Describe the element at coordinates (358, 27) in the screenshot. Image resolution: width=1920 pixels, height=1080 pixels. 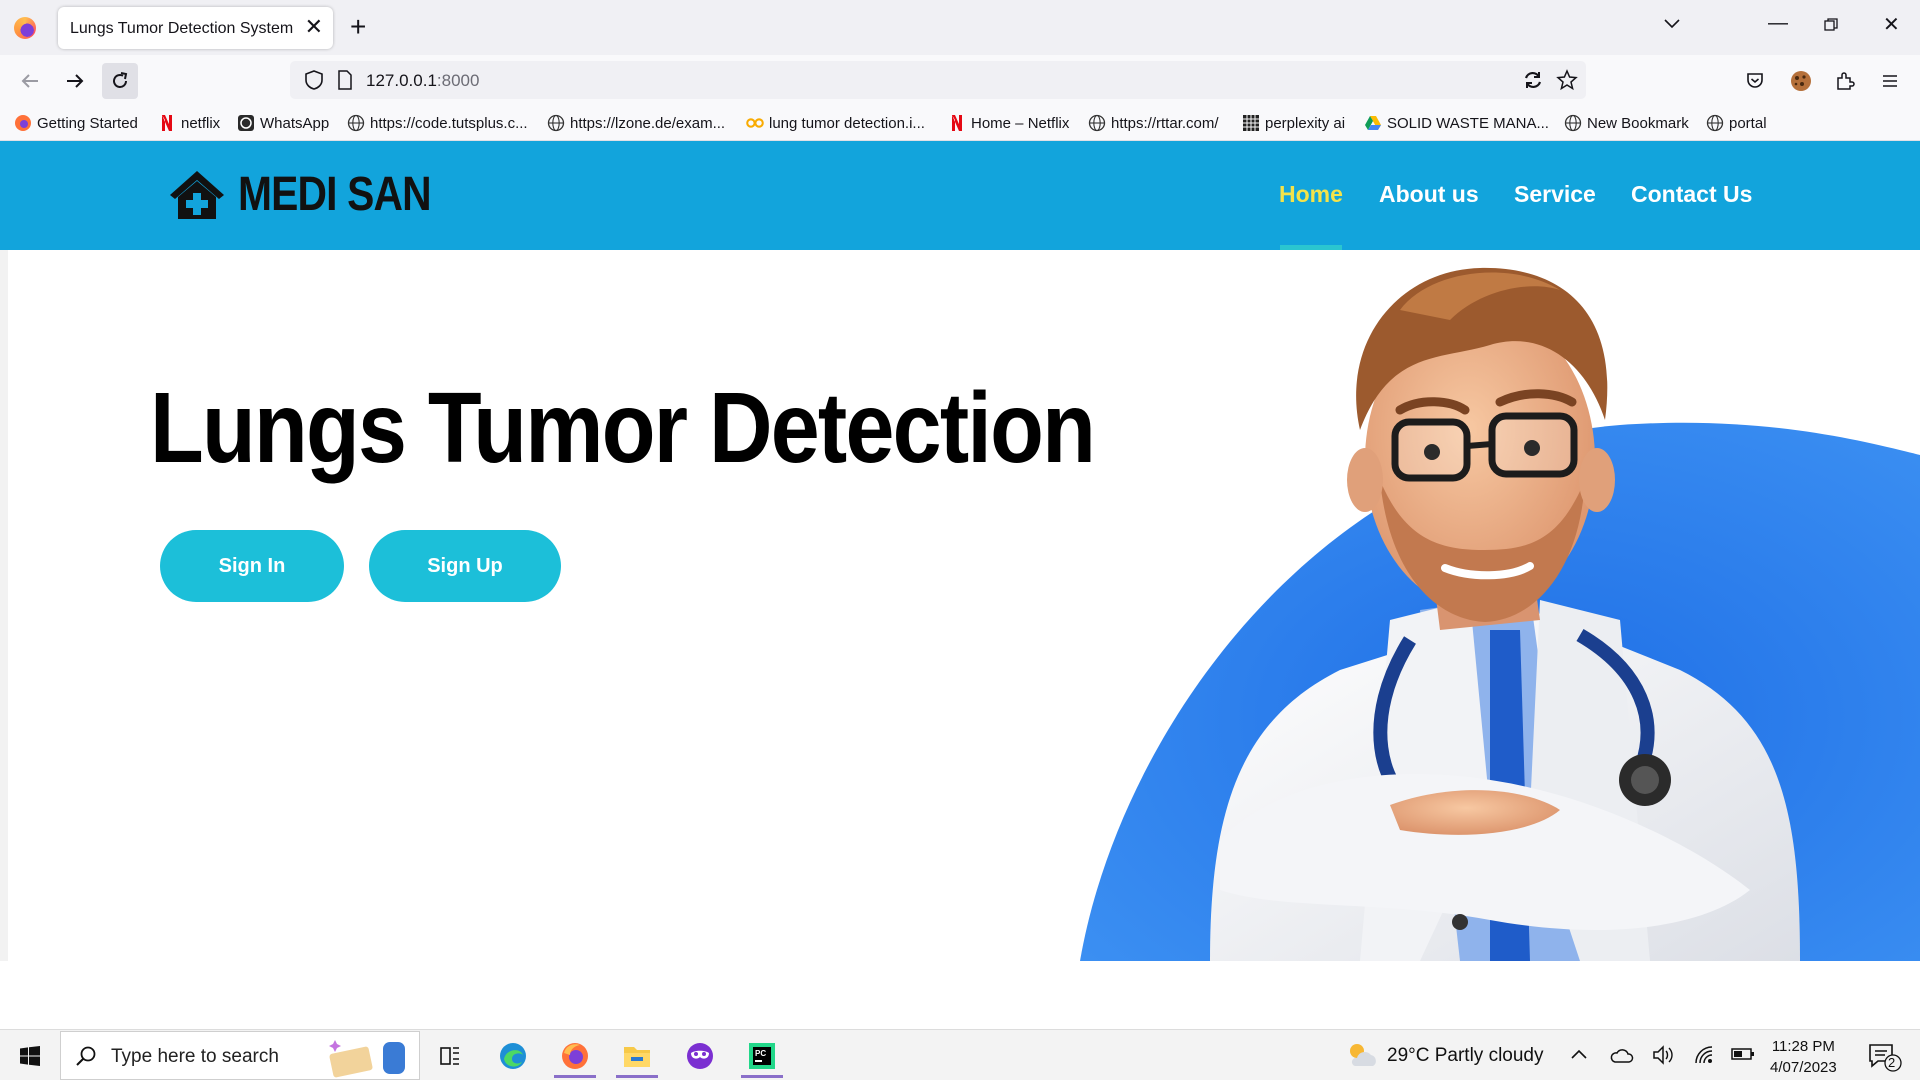
I see `new-tab-icon: +` at that location.